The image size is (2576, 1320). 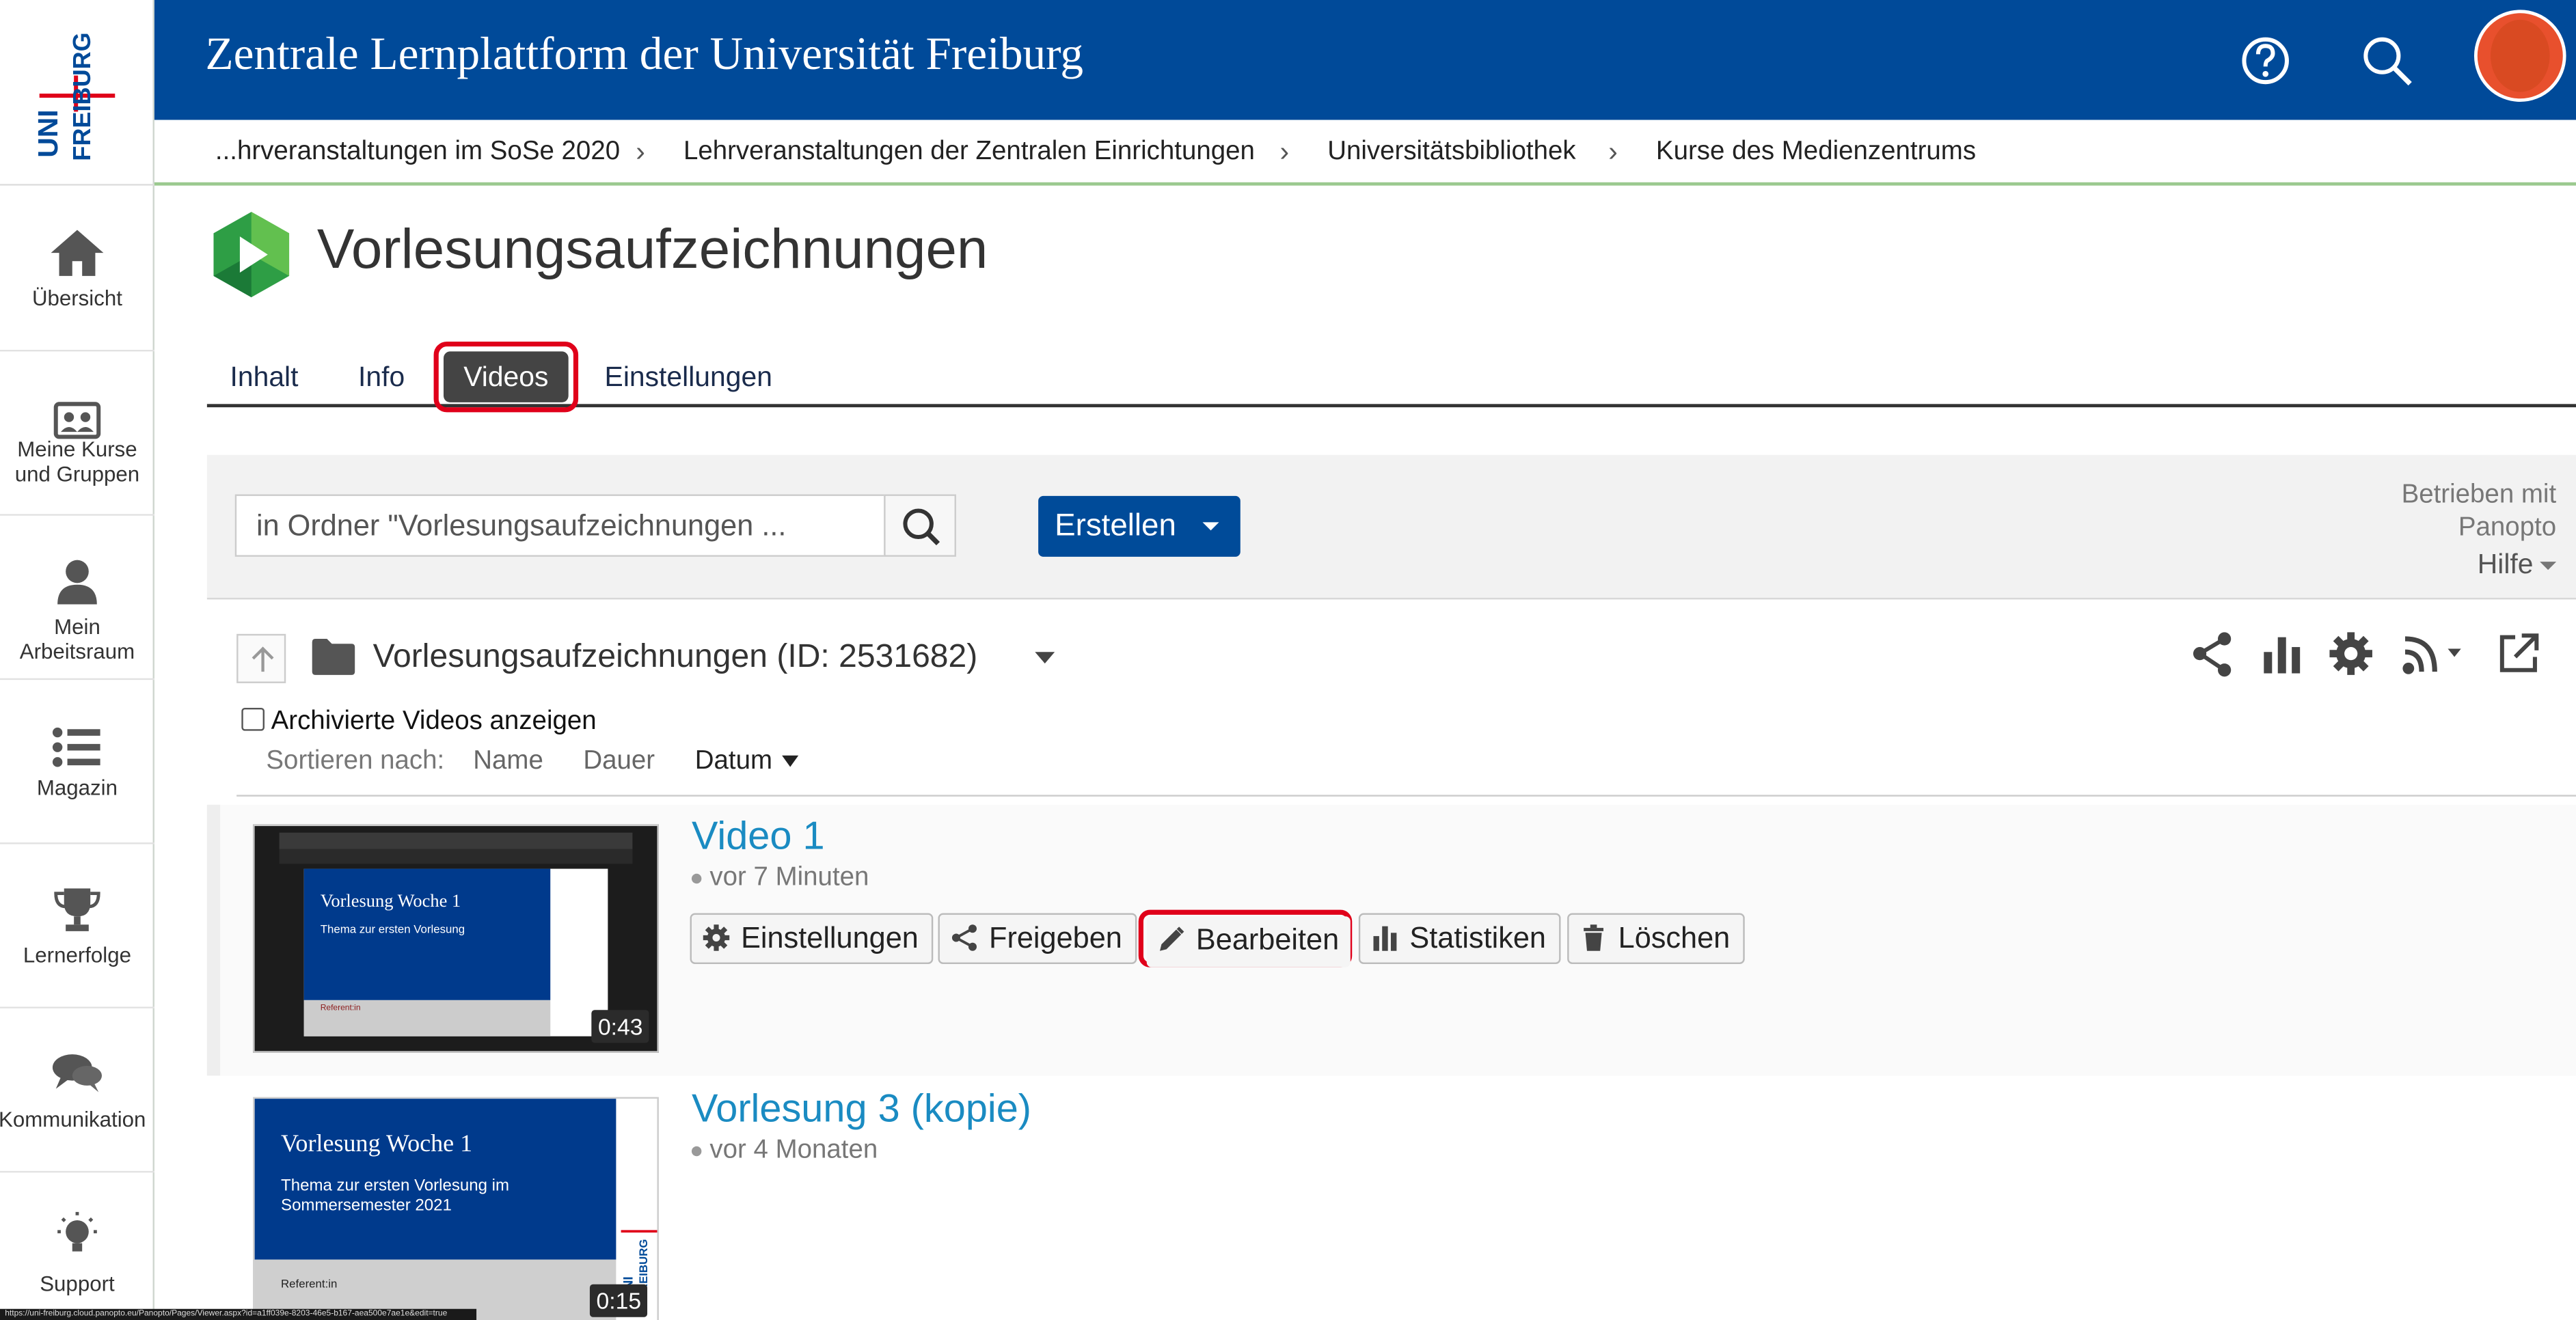 I want to click on trash-icon, so click(x=1594, y=937).